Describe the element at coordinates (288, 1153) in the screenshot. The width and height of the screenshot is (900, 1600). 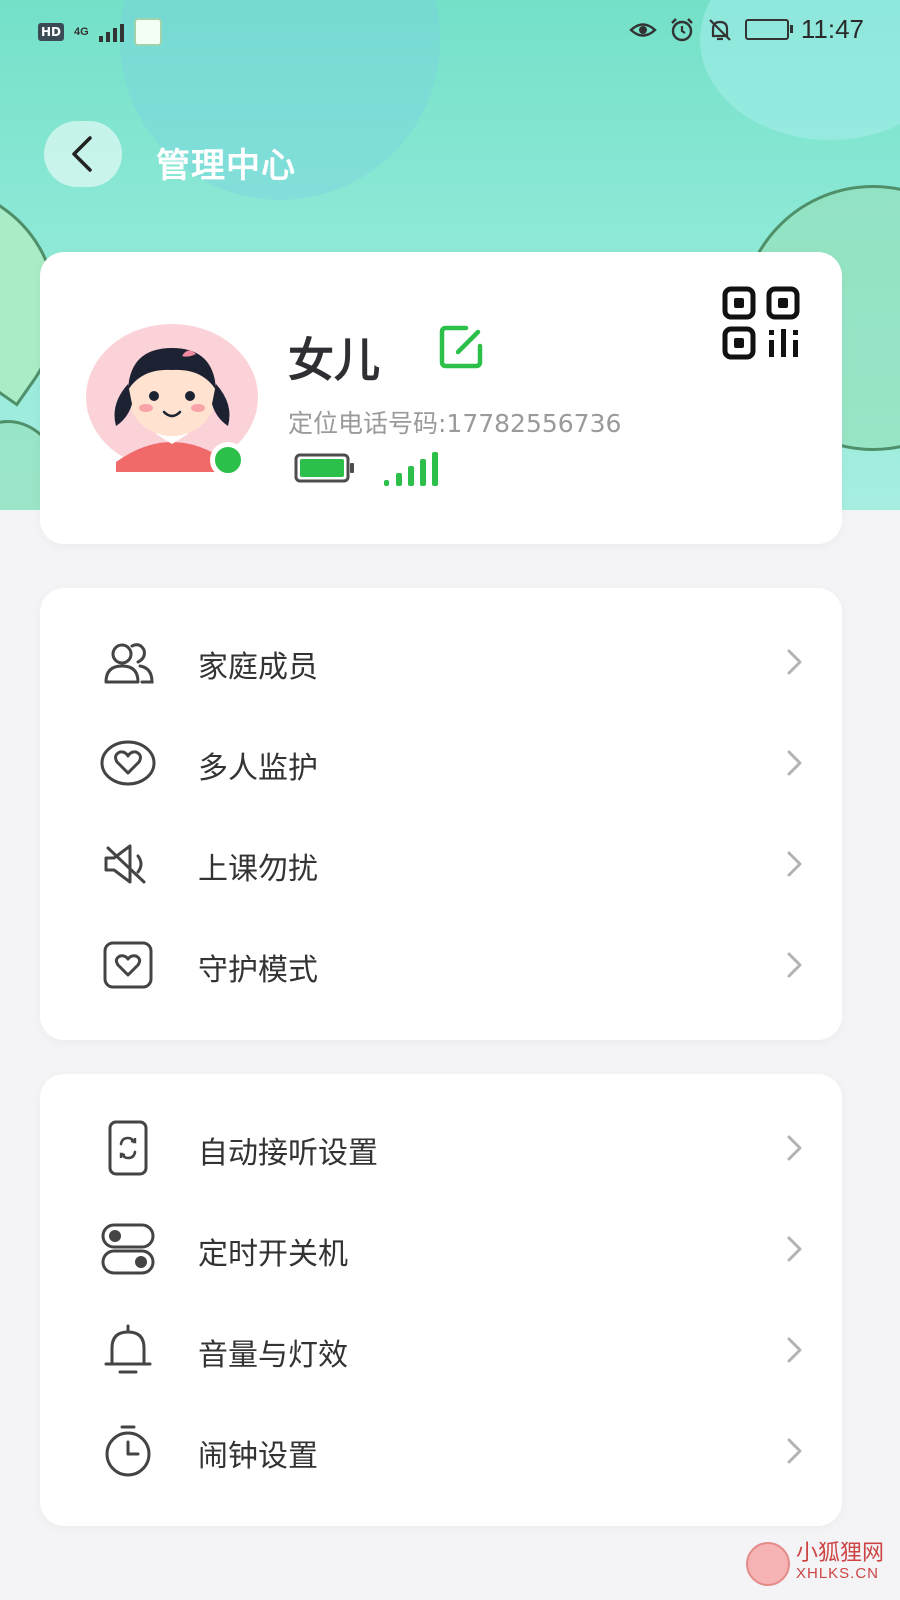
I see `menu-item-label: 自动接听设置` at that location.